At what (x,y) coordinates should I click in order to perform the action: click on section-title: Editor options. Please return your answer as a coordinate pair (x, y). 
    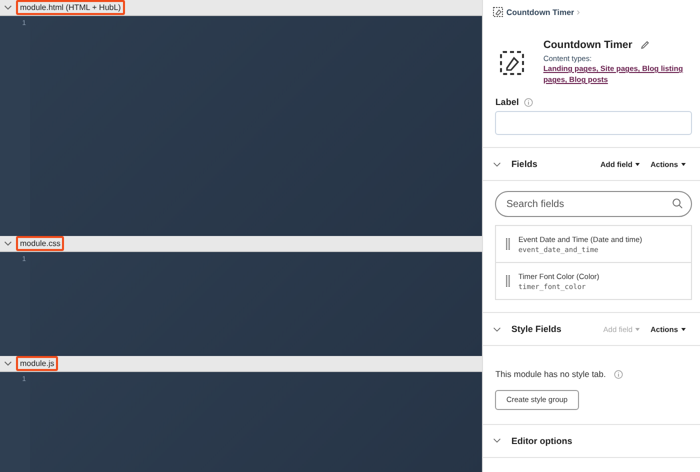
    Looking at the image, I should click on (541, 441).